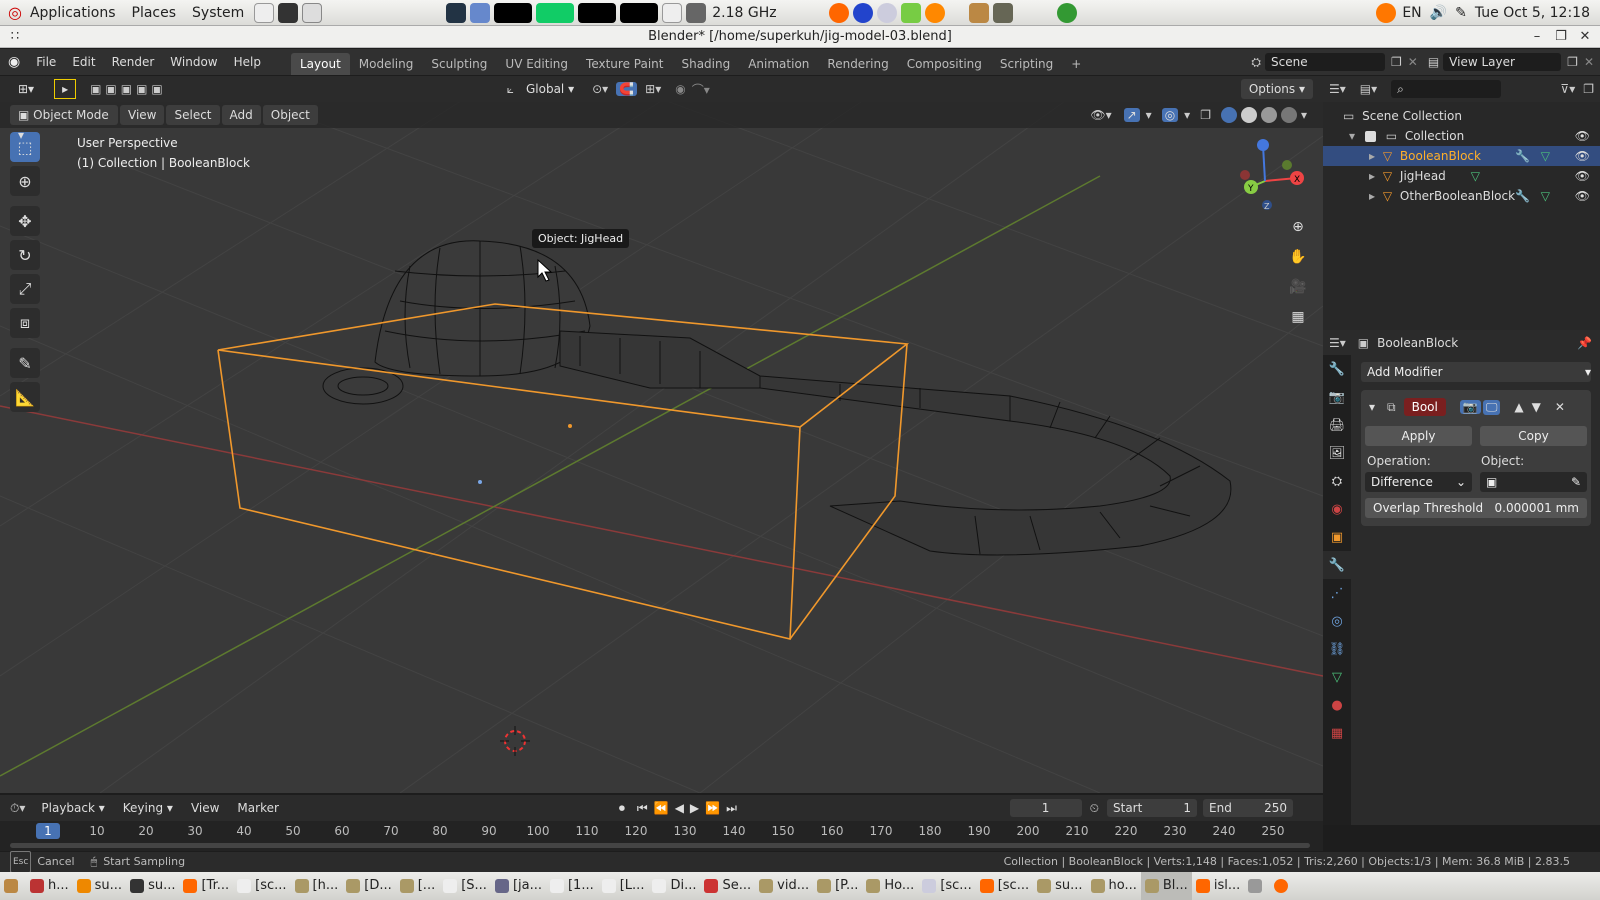 The image size is (1600, 900). What do you see at coordinates (1094, 808) in the screenshot?
I see `preview-range-icon: ⏲` at bounding box center [1094, 808].